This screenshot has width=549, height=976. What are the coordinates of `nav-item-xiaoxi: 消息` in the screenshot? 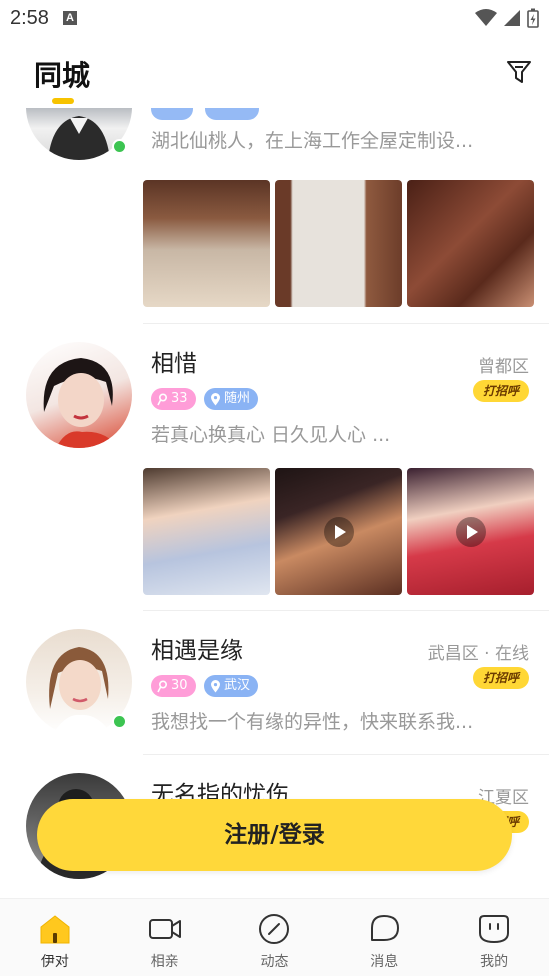 It's located at (384, 937).